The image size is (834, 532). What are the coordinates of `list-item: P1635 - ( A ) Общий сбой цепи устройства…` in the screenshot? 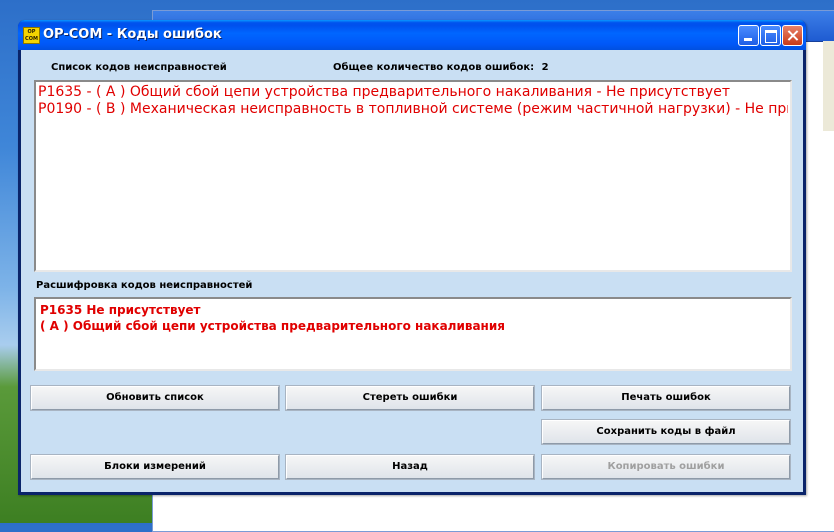 It's located at (413, 92).